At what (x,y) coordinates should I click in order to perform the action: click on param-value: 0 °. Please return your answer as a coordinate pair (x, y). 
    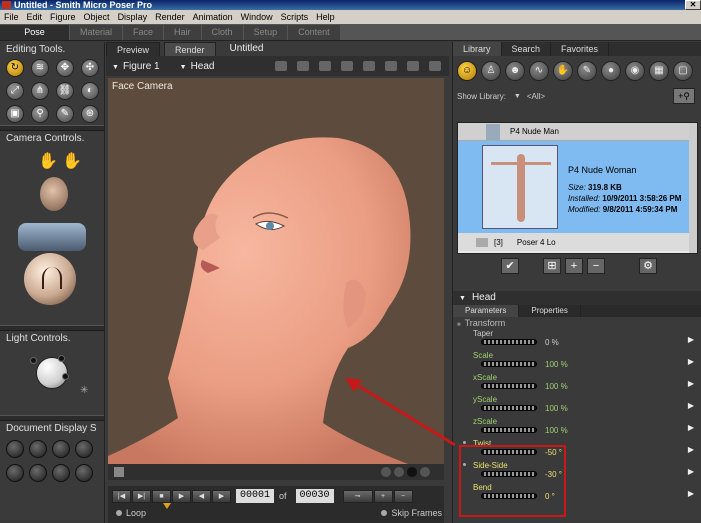
    Looking at the image, I should click on (550, 496).